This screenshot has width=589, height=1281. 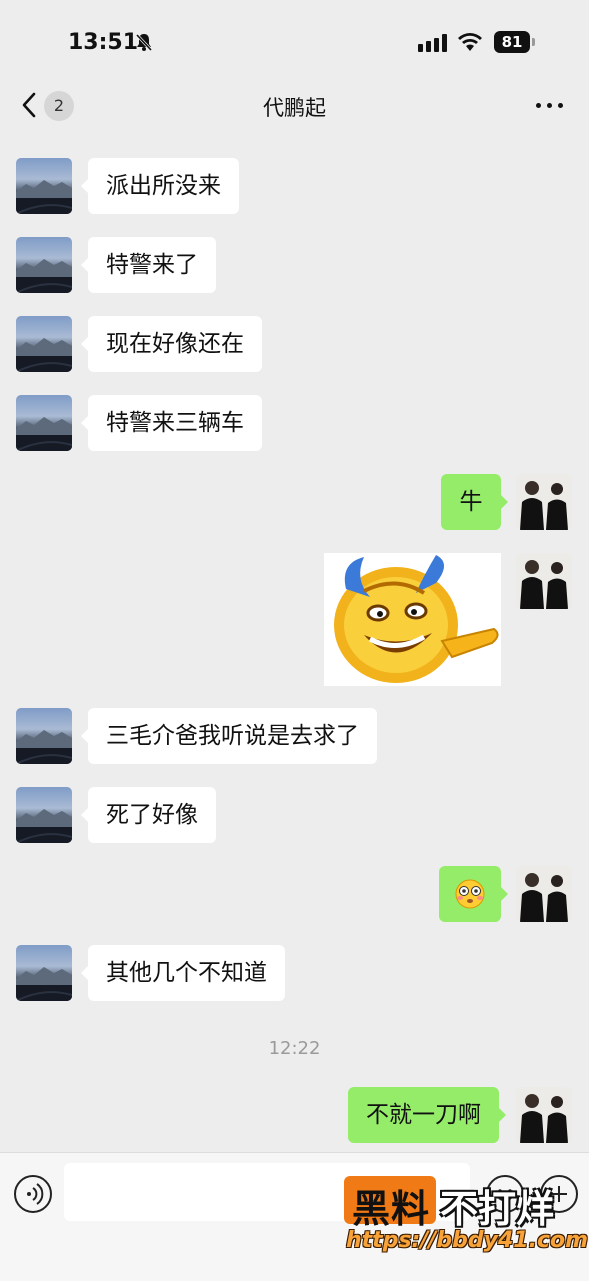 What do you see at coordinates (171, 344) in the screenshot?
I see `incoming-message: 现在好像还在` at bounding box center [171, 344].